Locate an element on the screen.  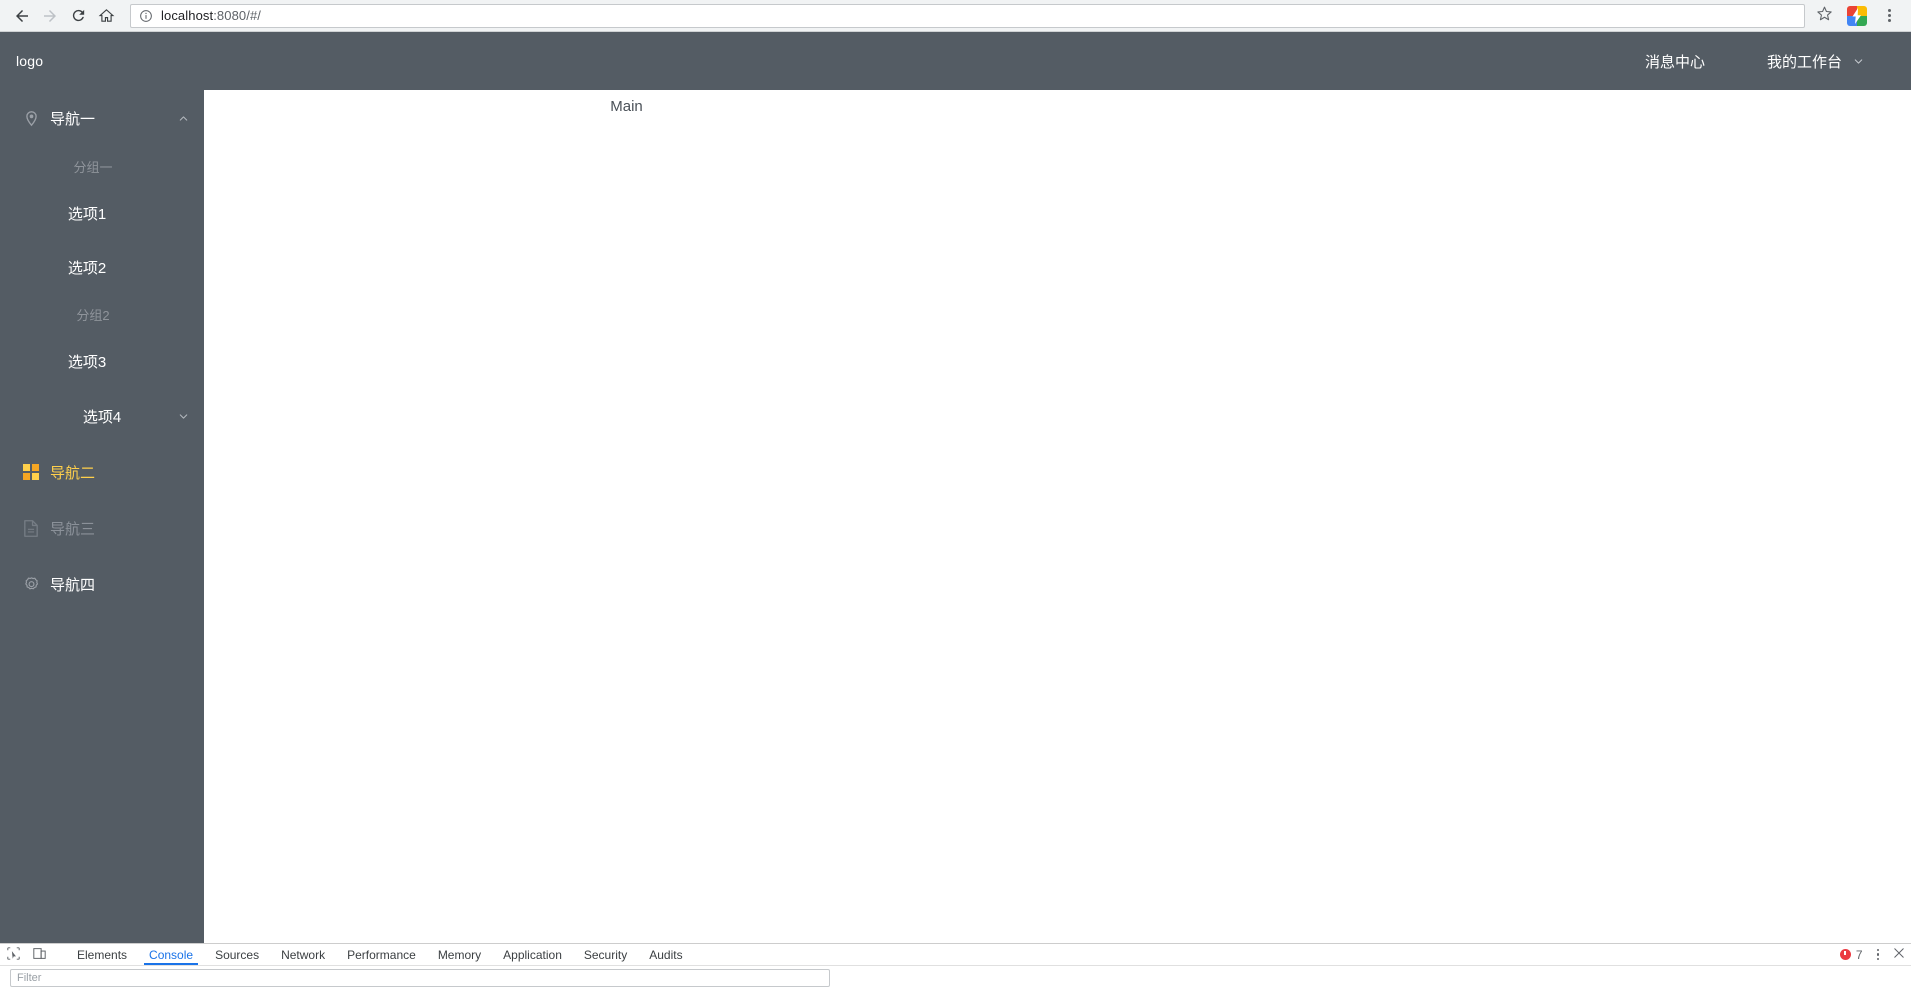
sidebar-subitem-option3: 选项3 is located at coordinates (102, 361).